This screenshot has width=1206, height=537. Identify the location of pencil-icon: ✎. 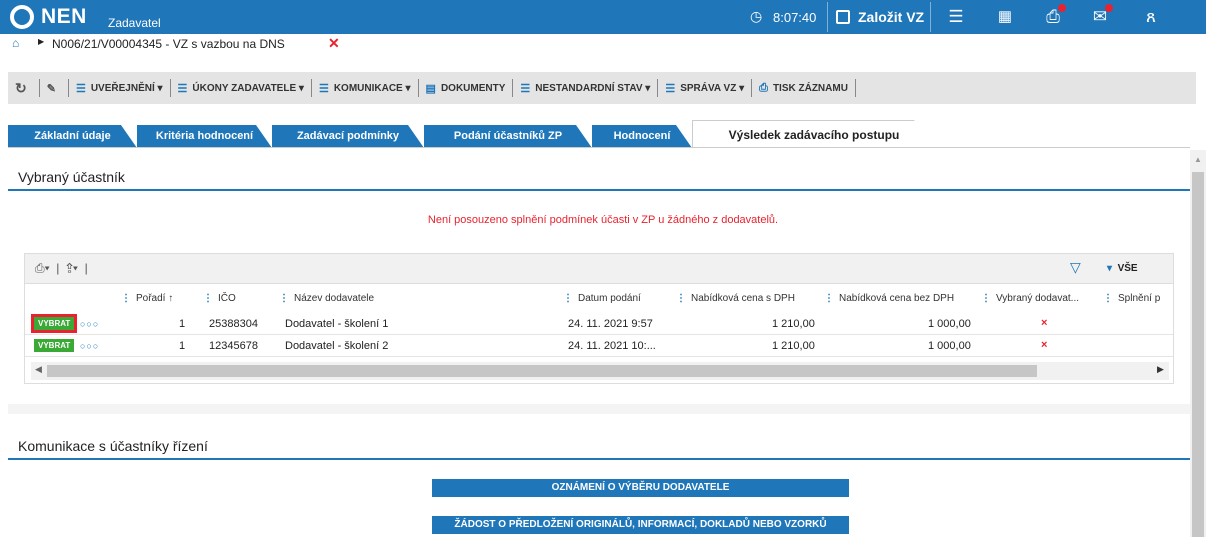
(51, 88).